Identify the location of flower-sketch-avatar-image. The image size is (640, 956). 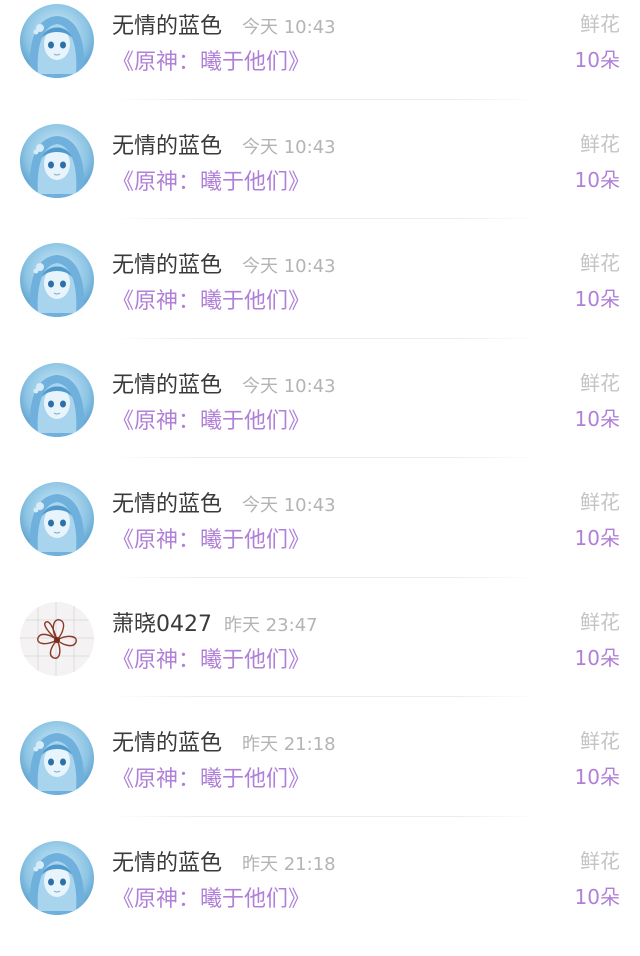
(57, 639).